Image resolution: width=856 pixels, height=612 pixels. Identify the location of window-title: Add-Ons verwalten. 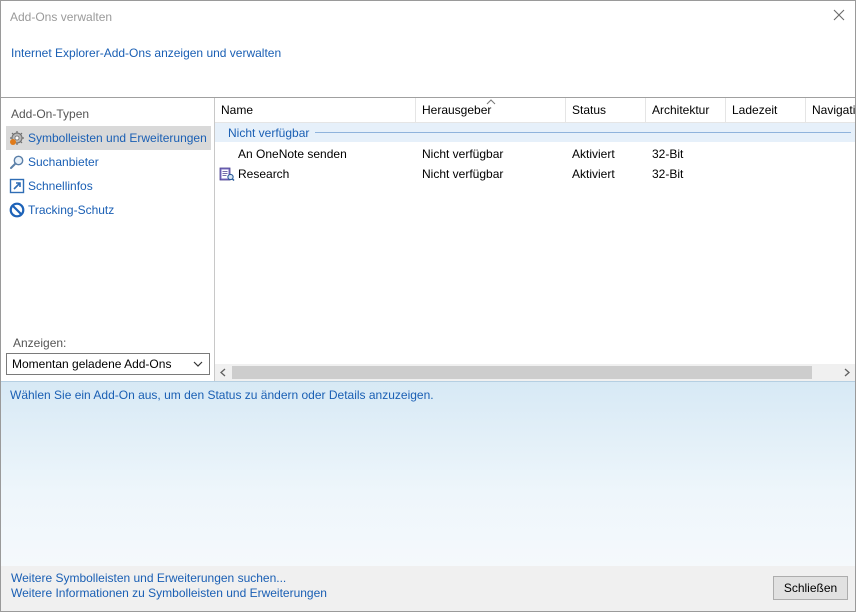
(61, 17).